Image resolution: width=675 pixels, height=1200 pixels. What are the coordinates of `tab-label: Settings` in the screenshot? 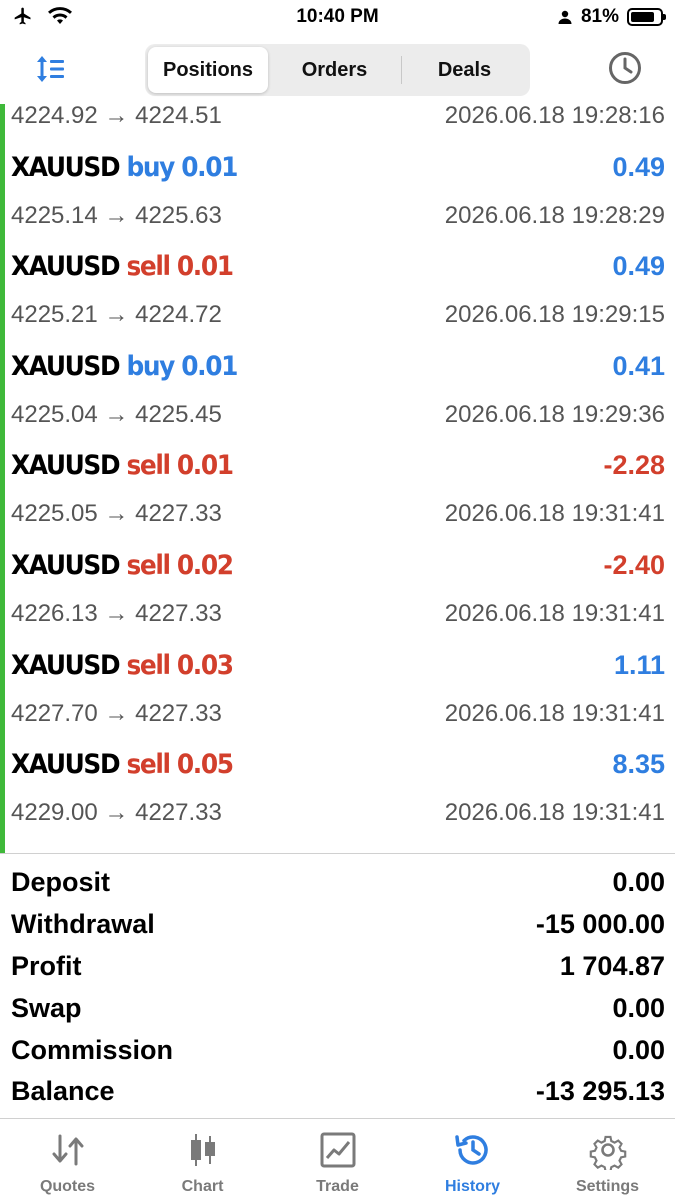 It's located at (607, 1186).